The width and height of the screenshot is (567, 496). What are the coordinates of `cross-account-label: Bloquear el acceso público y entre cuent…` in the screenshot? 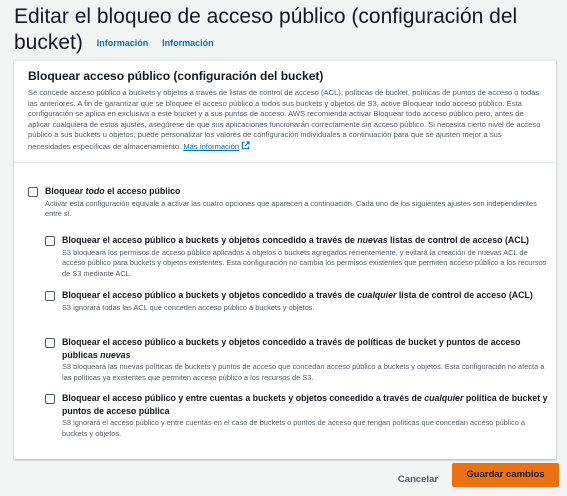 It's located at (305, 404).